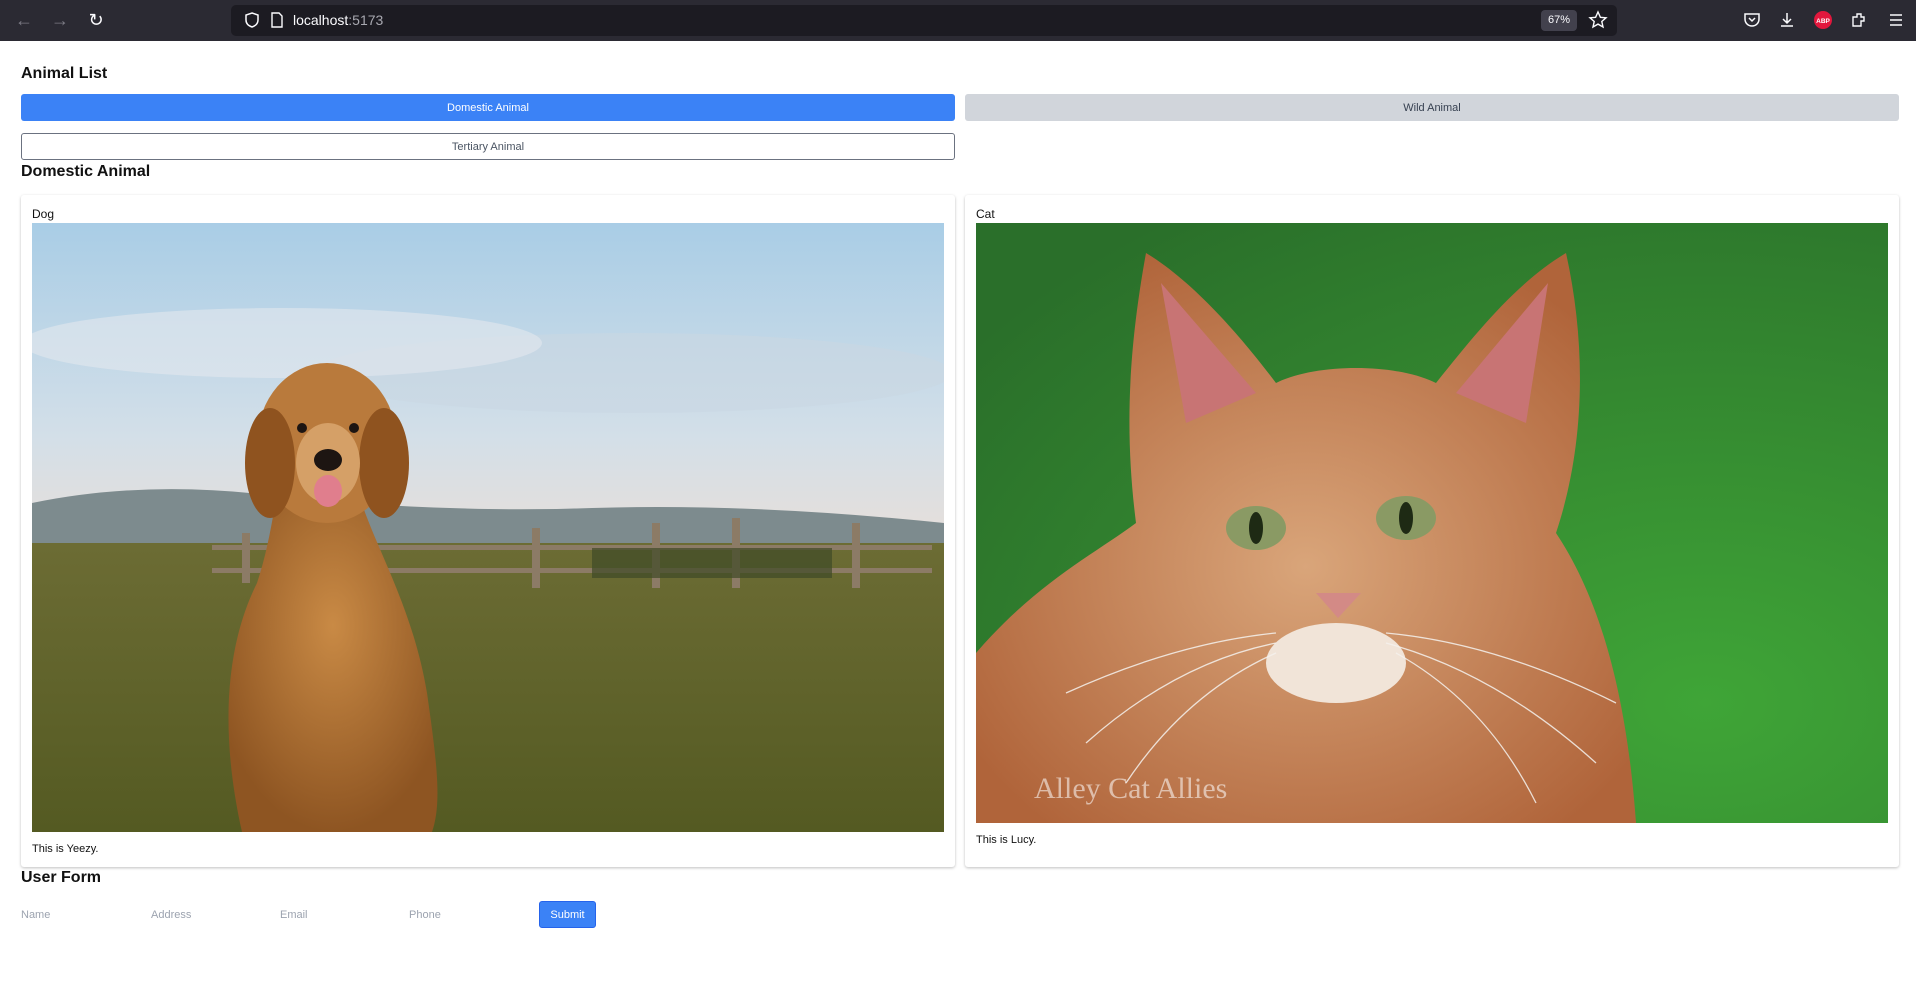 The width and height of the screenshot is (1916, 988). What do you see at coordinates (1432, 107) in the screenshot?
I see `wild-animal-button: Wild Animal` at bounding box center [1432, 107].